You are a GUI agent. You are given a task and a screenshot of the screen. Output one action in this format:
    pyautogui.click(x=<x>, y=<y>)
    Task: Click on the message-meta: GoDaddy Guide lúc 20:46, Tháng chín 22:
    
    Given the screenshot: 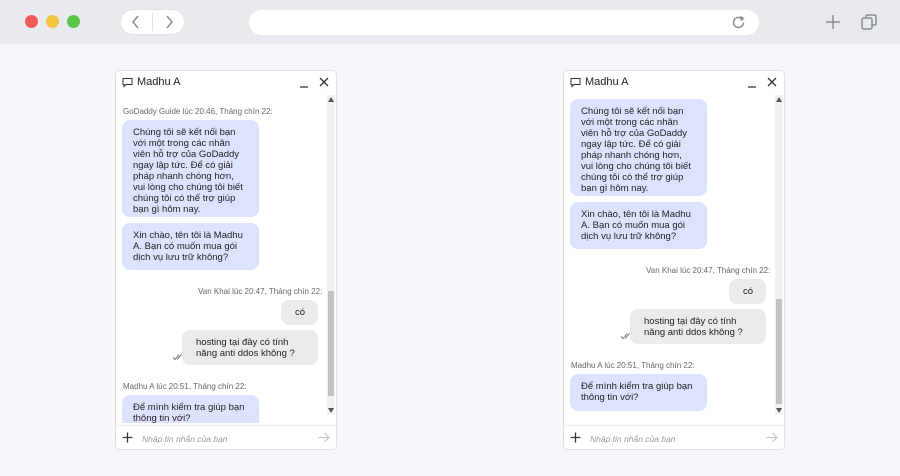 What is the action you would take?
    pyautogui.click(x=198, y=111)
    